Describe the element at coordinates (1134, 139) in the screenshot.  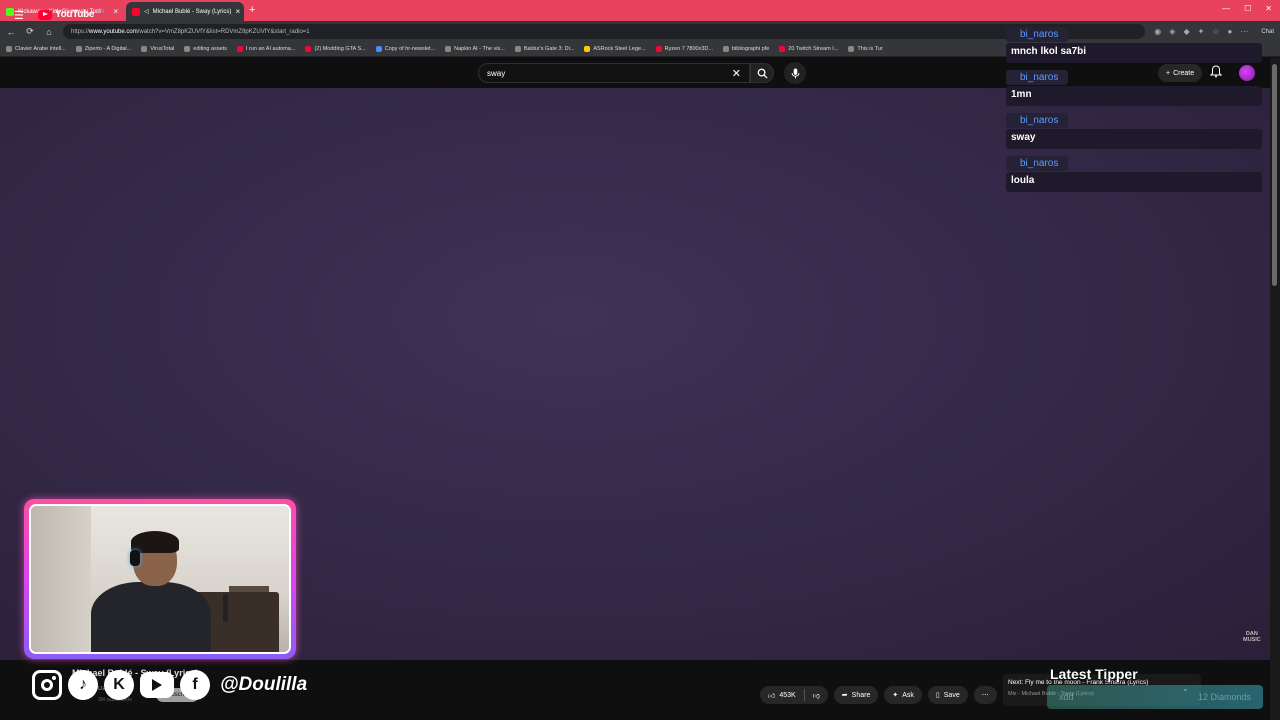
I see `chat-text: sway` at that location.